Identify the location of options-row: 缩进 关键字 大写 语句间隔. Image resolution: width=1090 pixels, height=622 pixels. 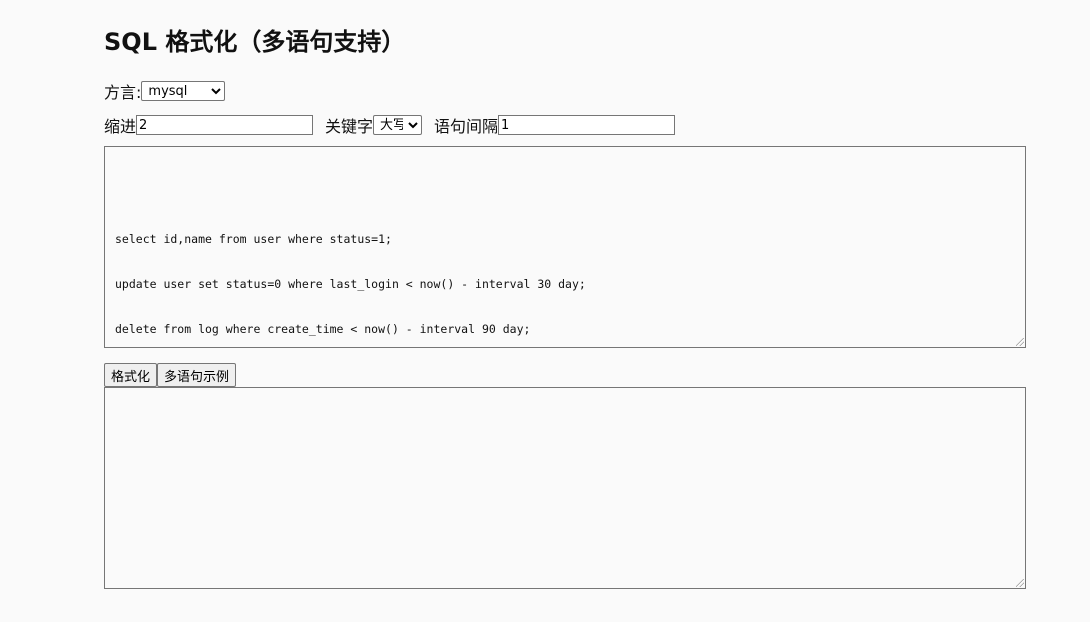
(390, 125).